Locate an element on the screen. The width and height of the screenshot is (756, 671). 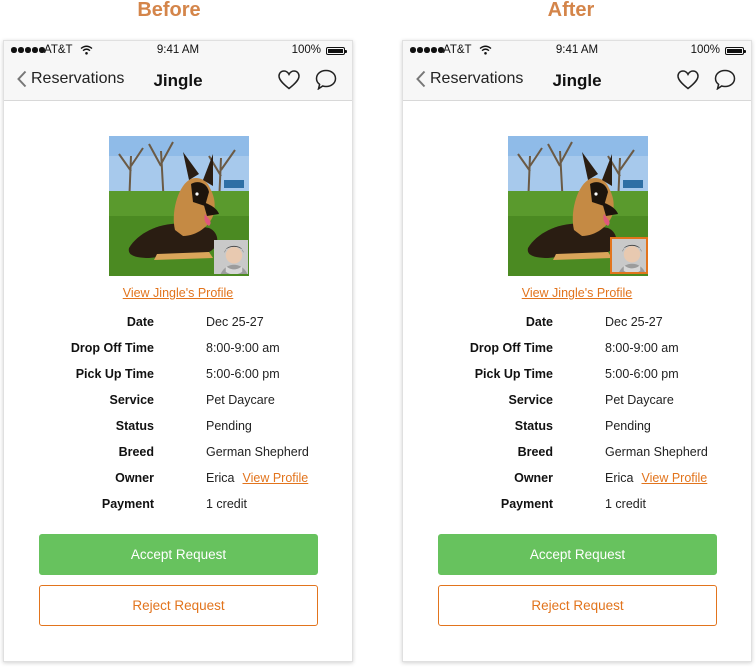
before-heading: Before is located at coordinates (169, 10).